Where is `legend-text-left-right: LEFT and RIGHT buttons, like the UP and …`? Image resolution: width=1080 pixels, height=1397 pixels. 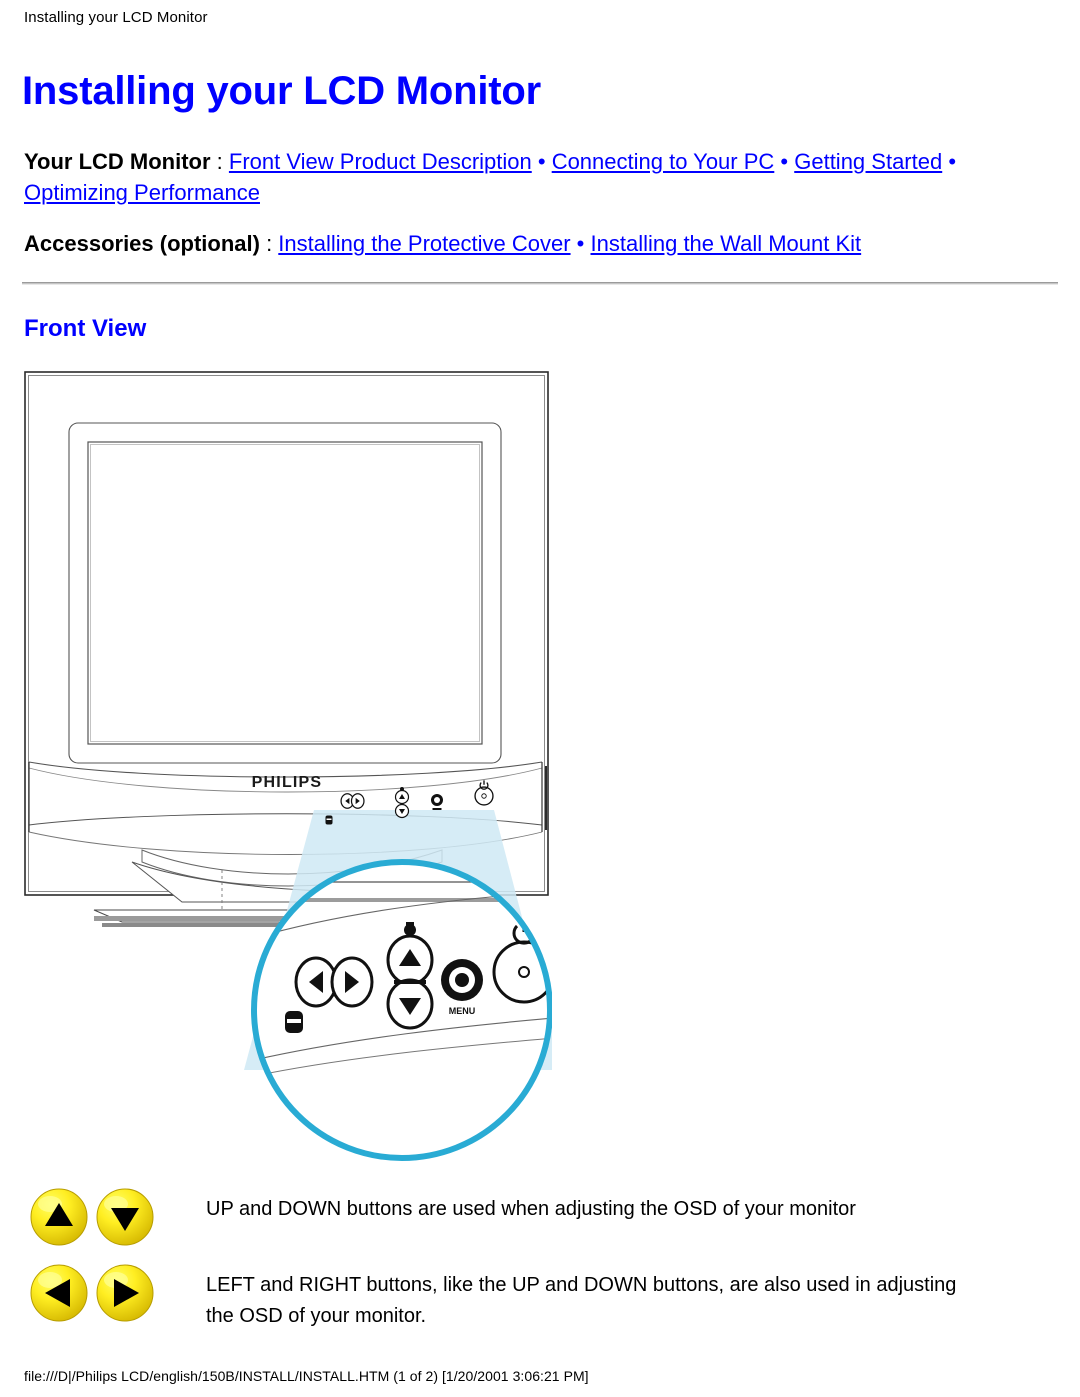 legend-text-left-right: LEFT and RIGHT buttons, like the UP and … is located at coordinates (581, 1300).